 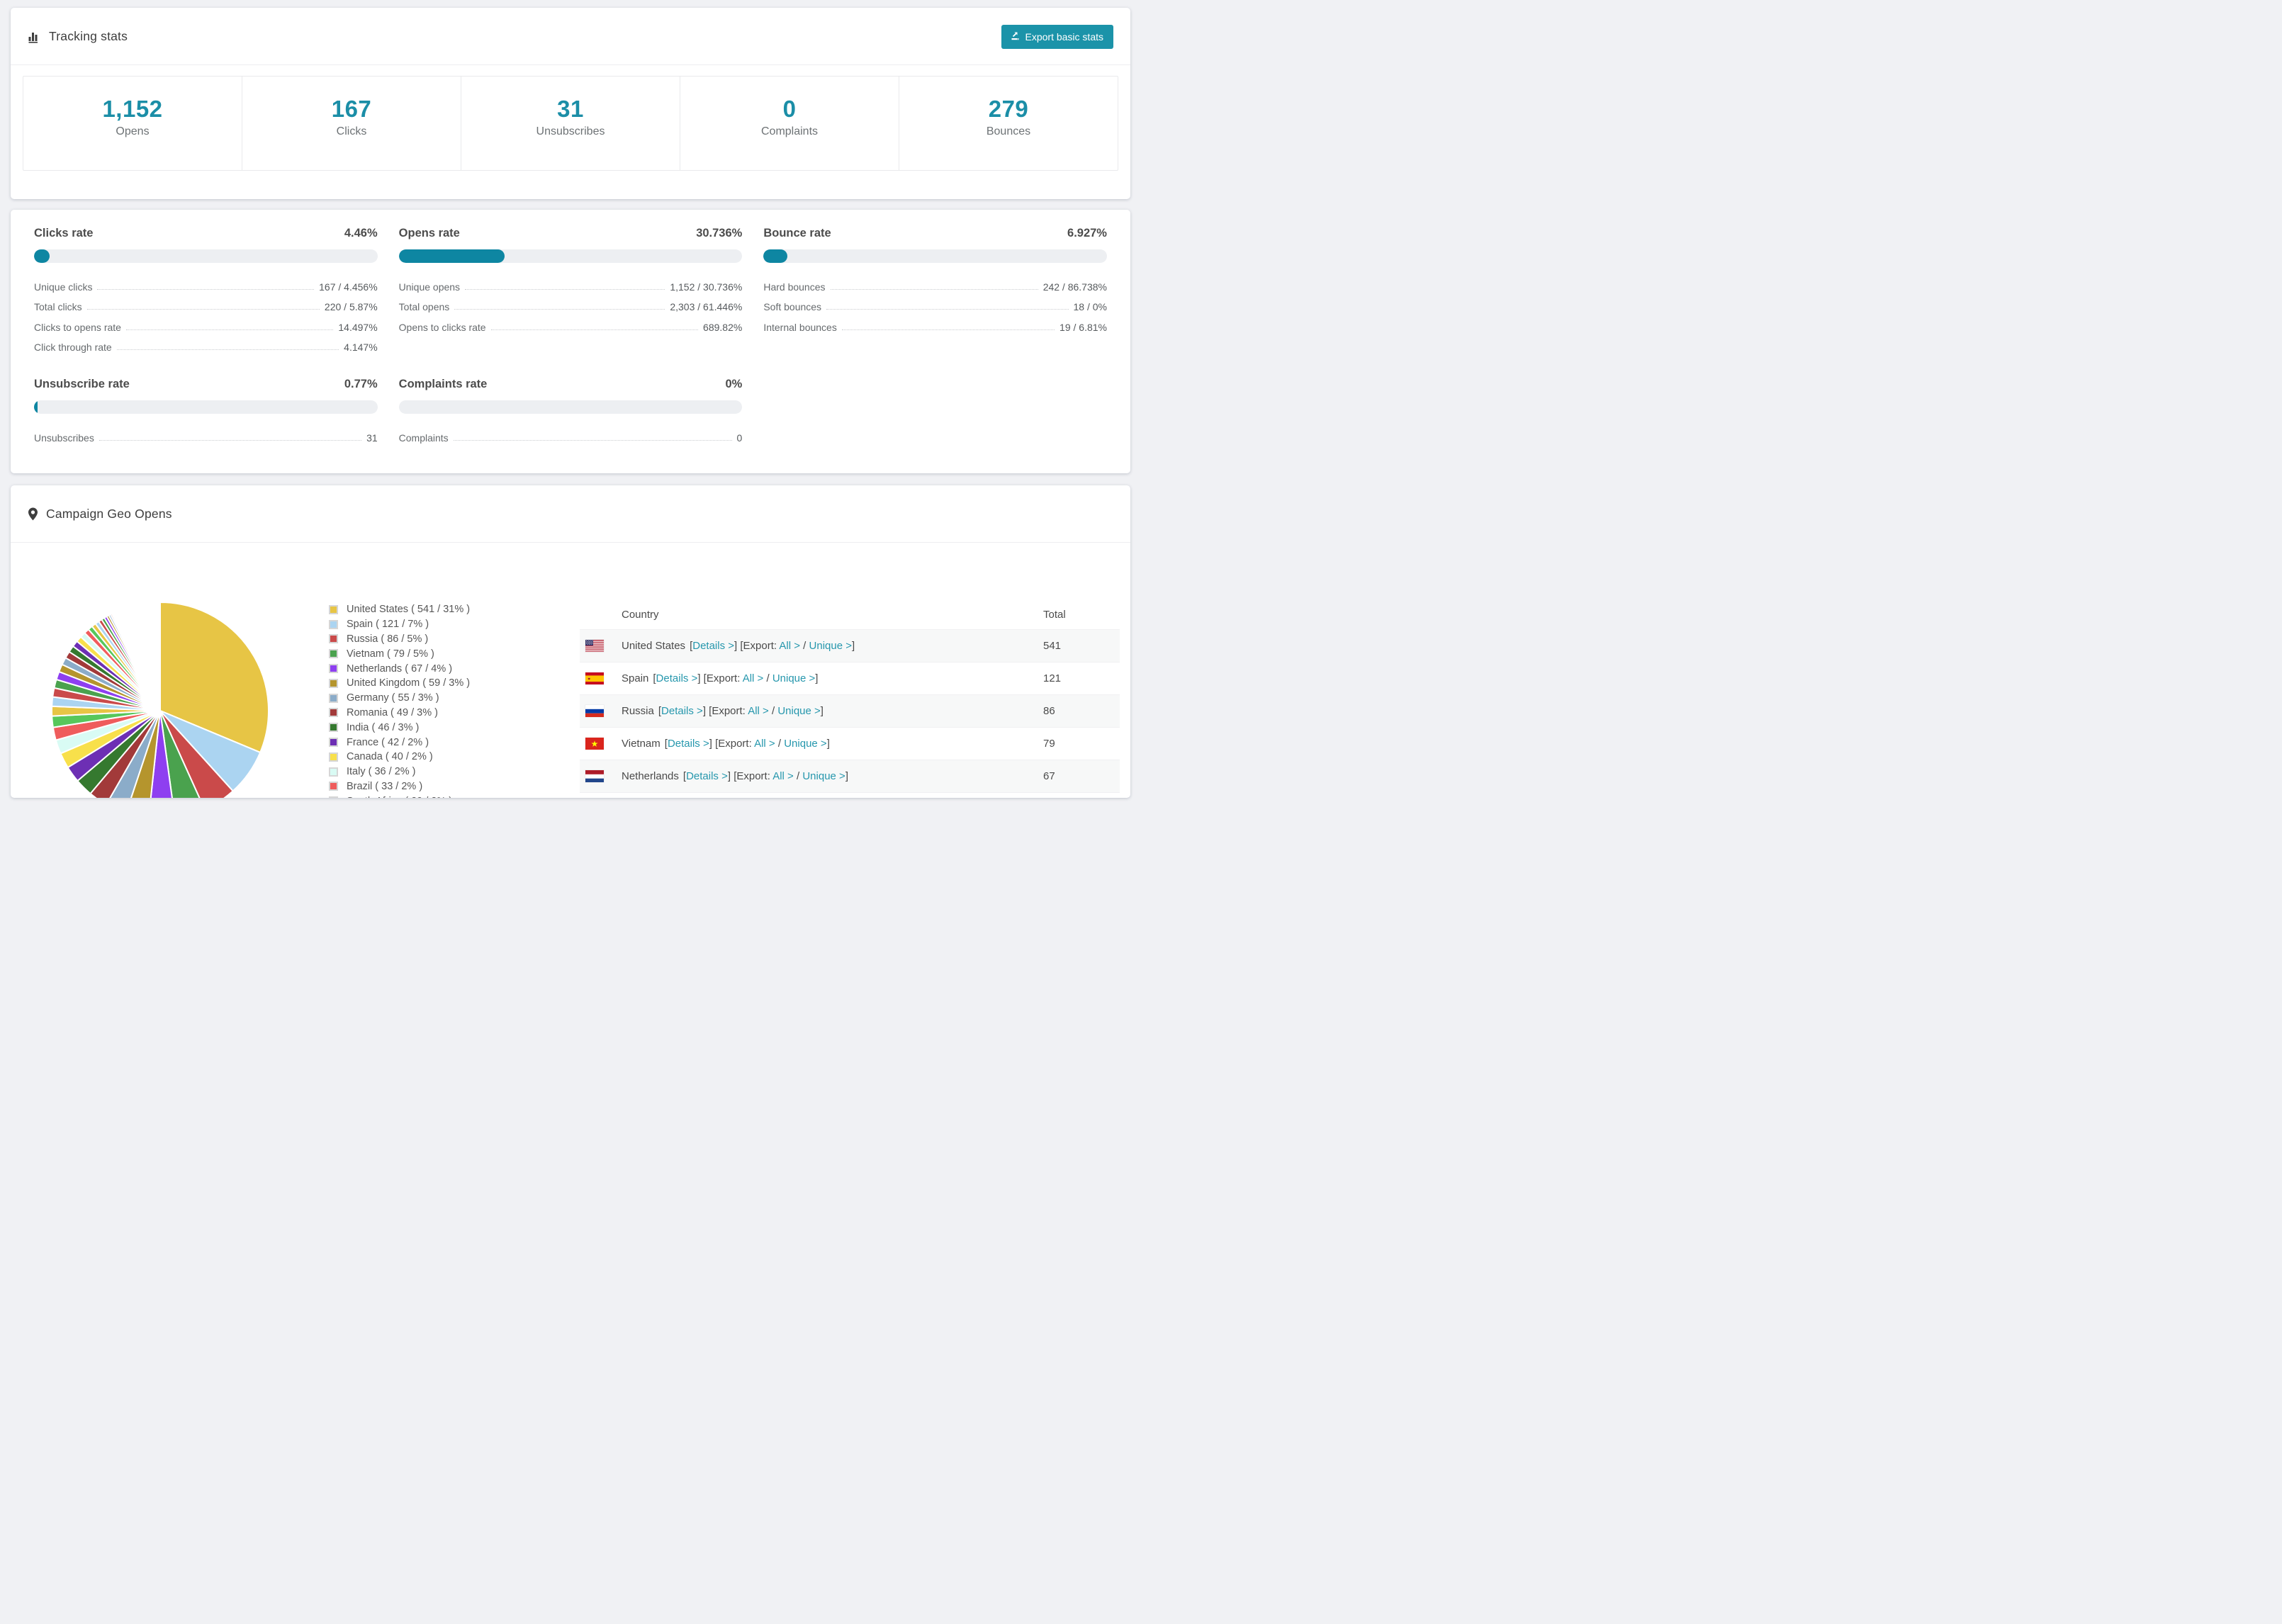 I want to click on legend-item-canada: Canada ( 40 / 2% ), so click(x=399, y=758).